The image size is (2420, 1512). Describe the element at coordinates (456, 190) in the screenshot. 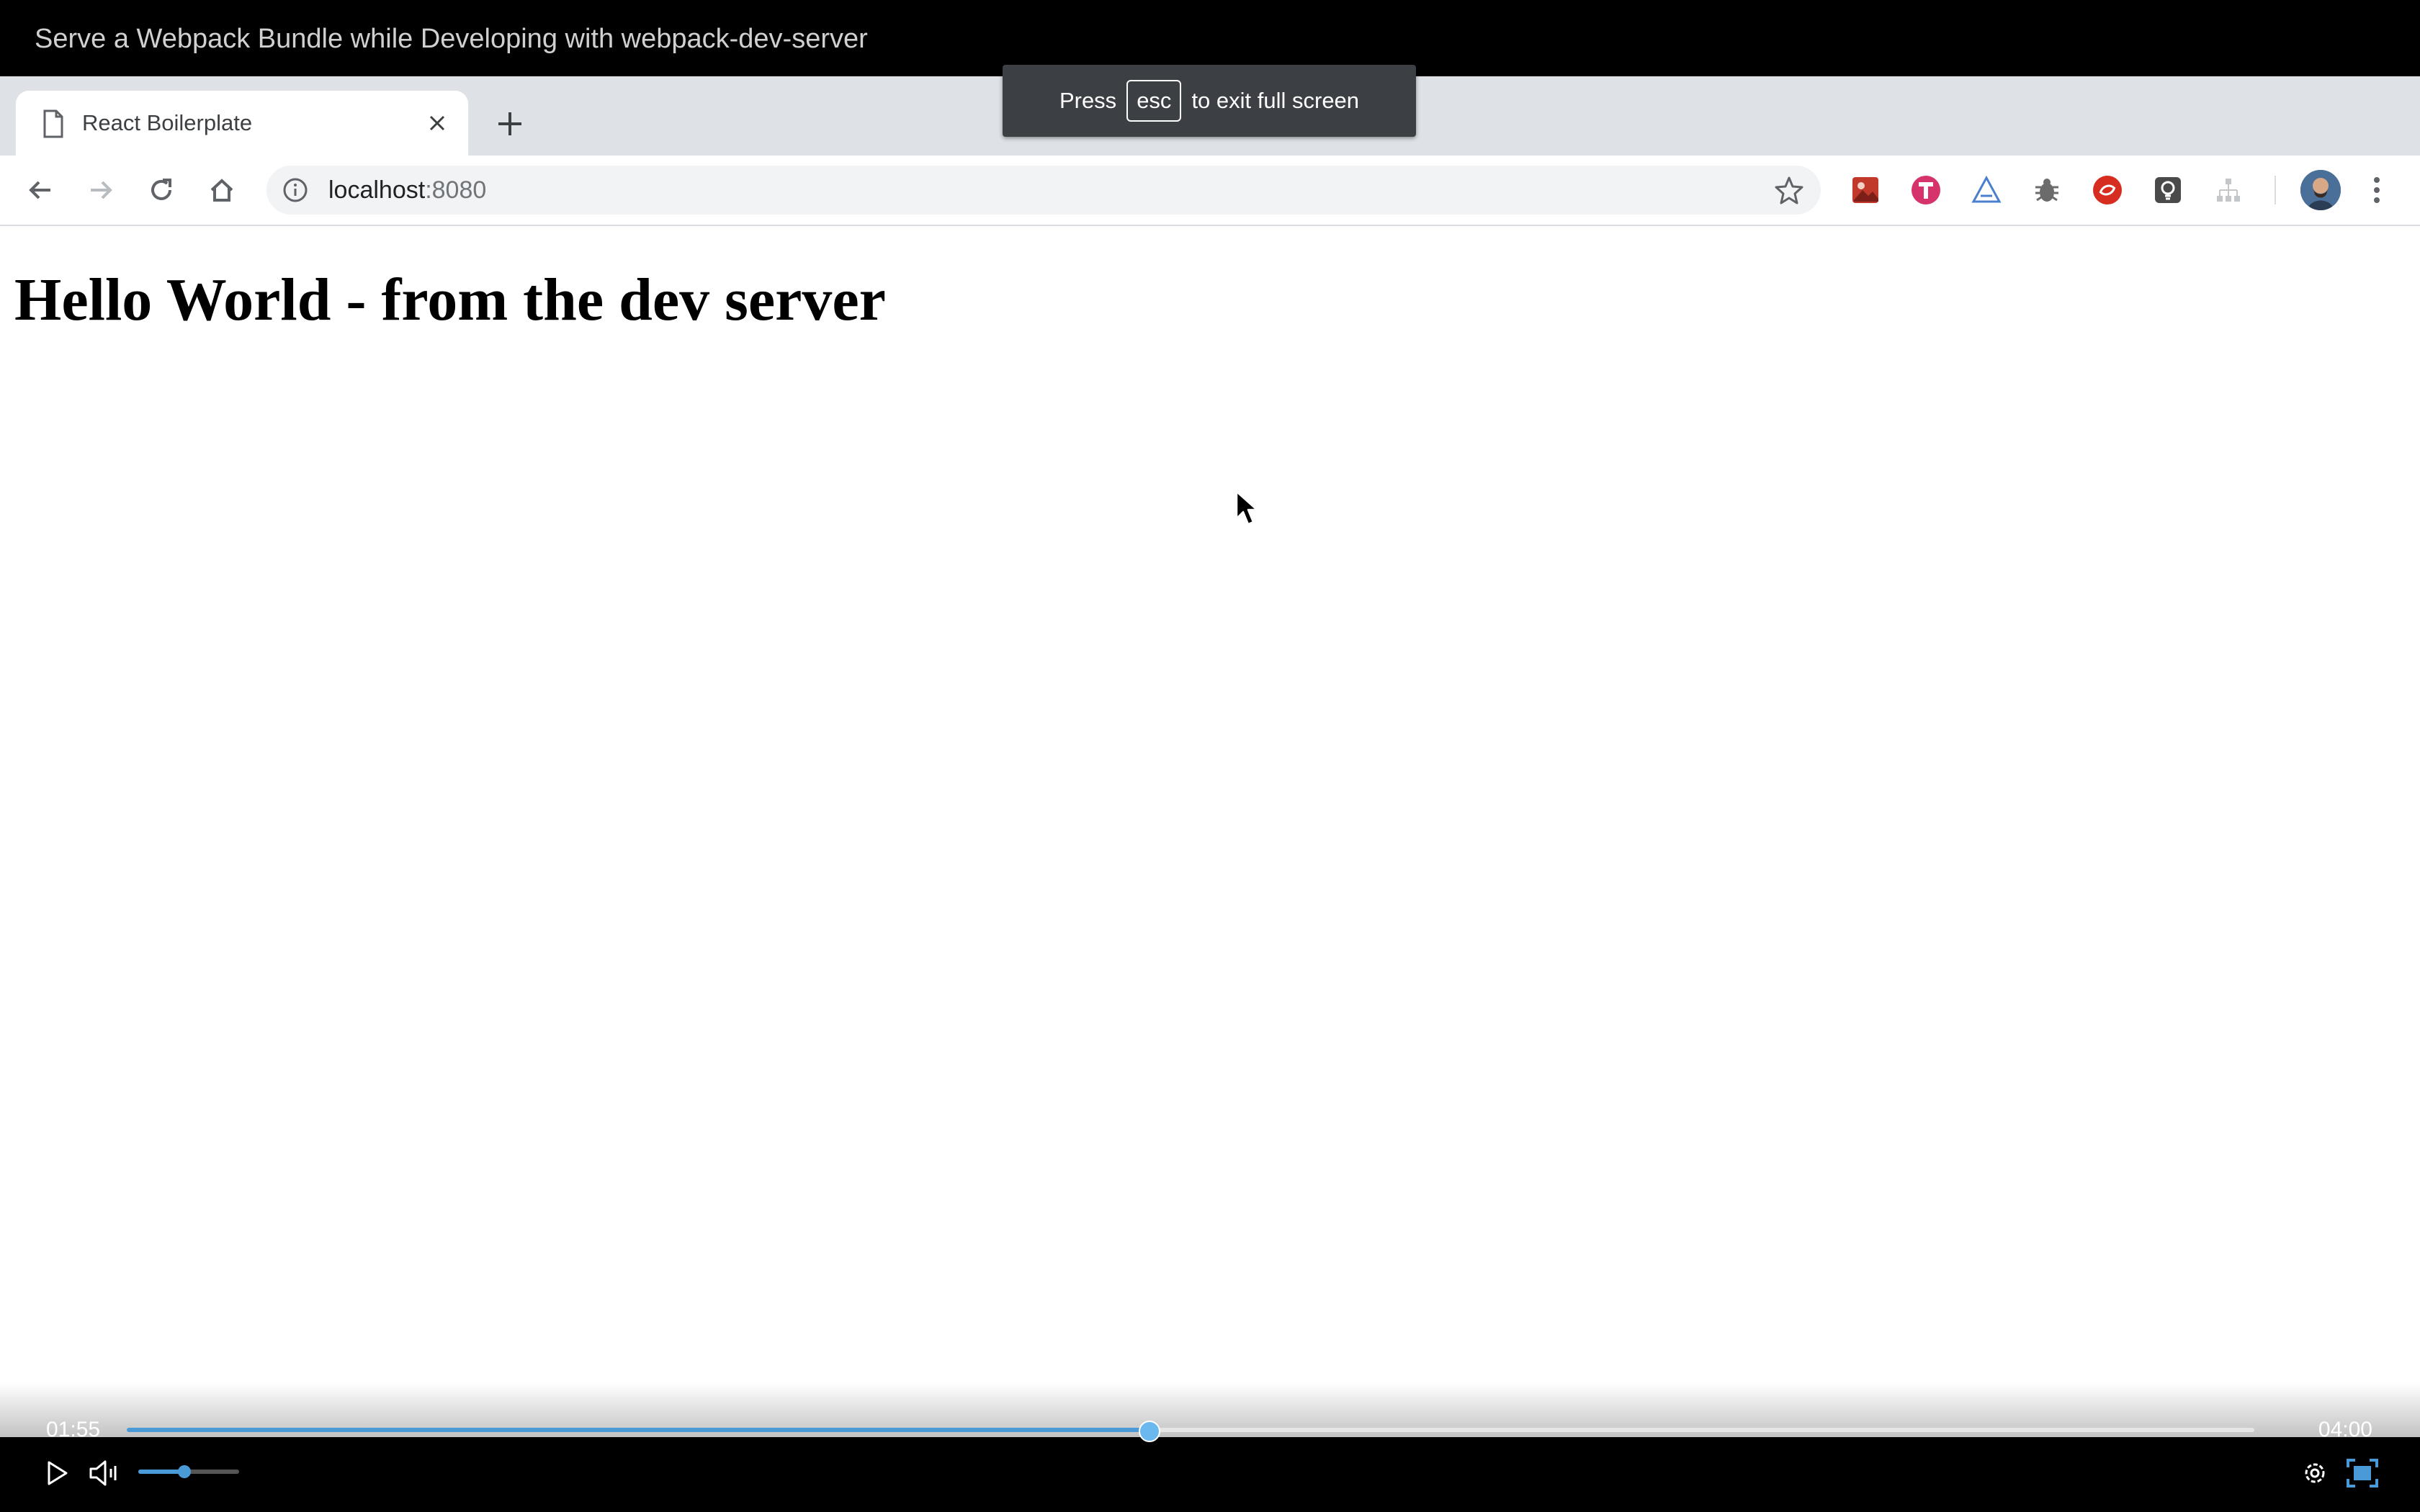

I see `url-port: :8080` at that location.